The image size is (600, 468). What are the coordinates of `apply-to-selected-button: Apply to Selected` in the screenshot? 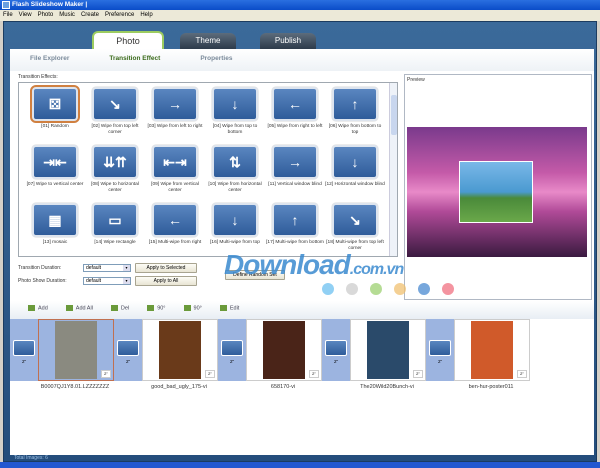 It's located at (166, 268).